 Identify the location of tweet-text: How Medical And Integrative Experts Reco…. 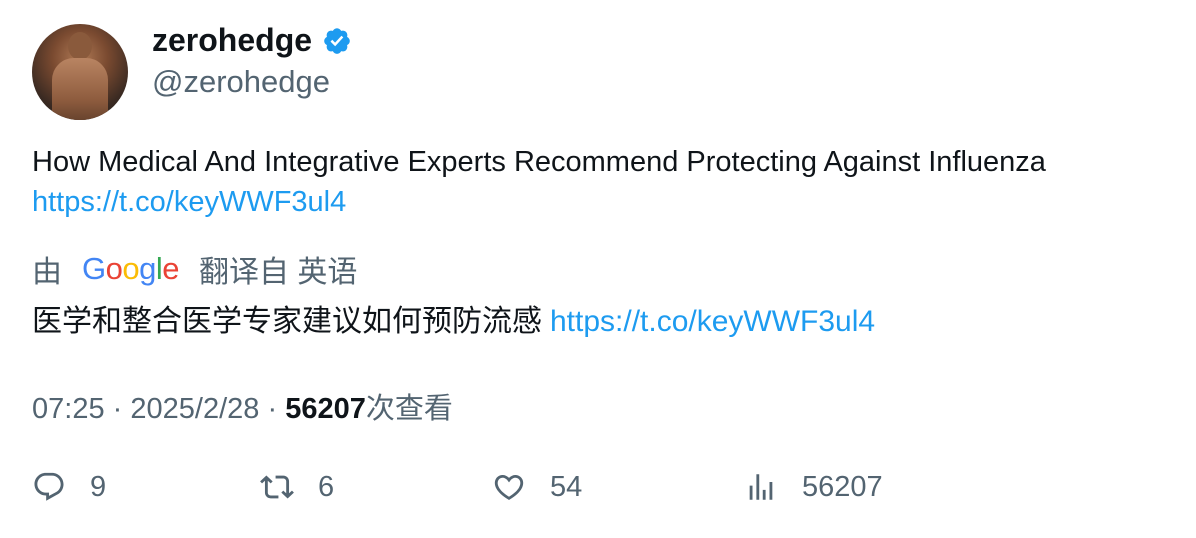
(607, 182).